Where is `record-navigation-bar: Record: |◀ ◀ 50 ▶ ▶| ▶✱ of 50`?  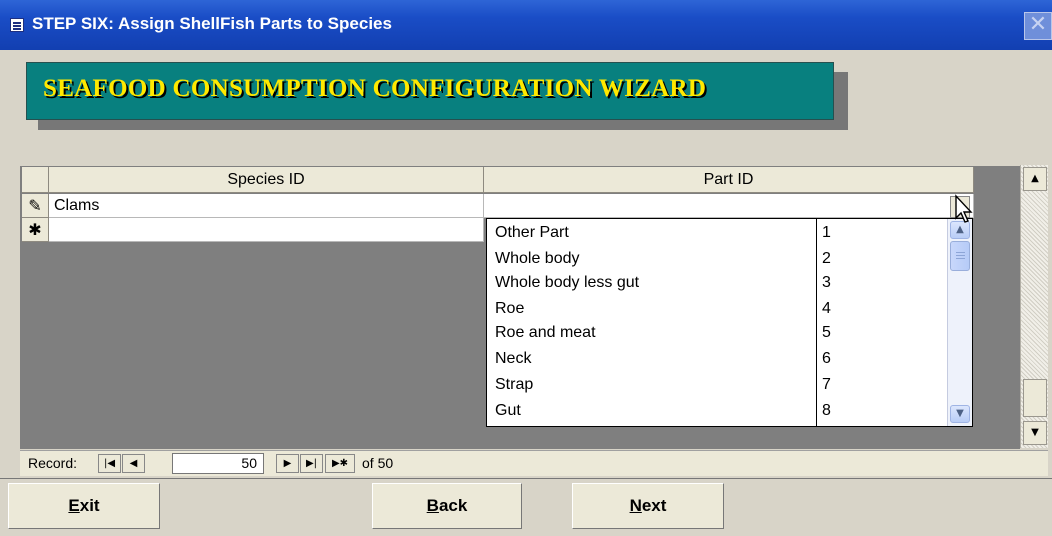 record-navigation-bar: Record: |◀ ◀ 50 ▶ ▶| ▶✱ of 50 is located at coordinates (534, 463).